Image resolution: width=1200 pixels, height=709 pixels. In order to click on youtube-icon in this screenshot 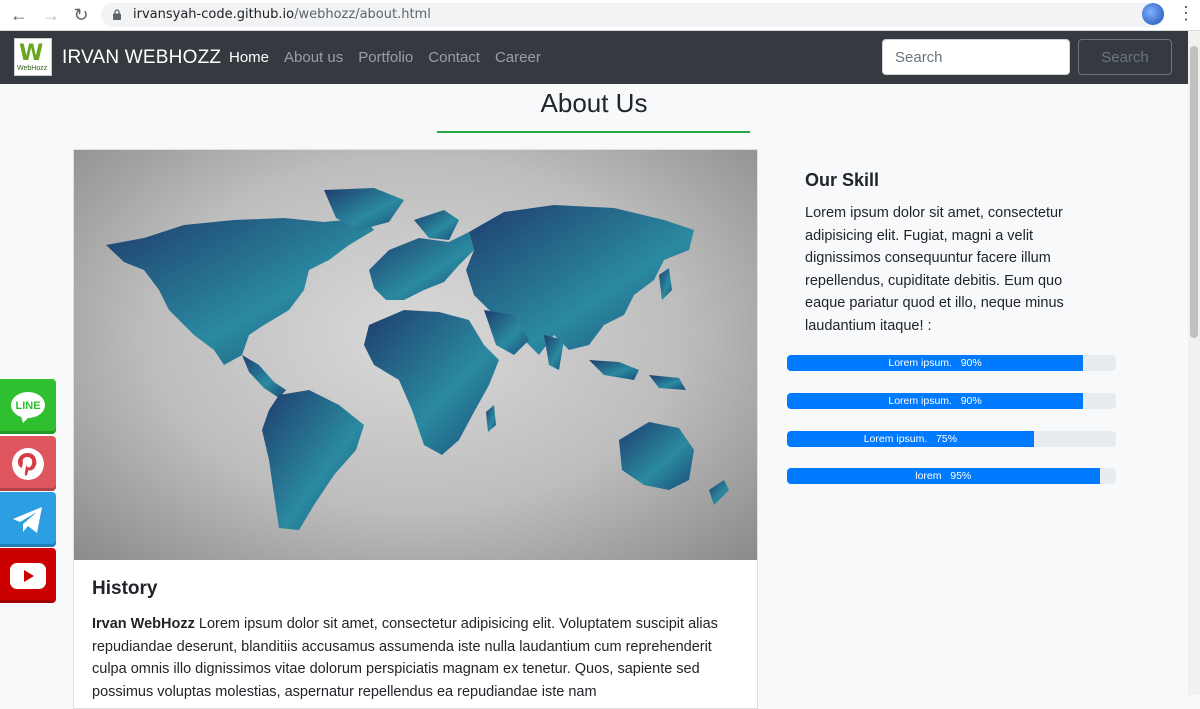, I will do `click(28, 575)`.